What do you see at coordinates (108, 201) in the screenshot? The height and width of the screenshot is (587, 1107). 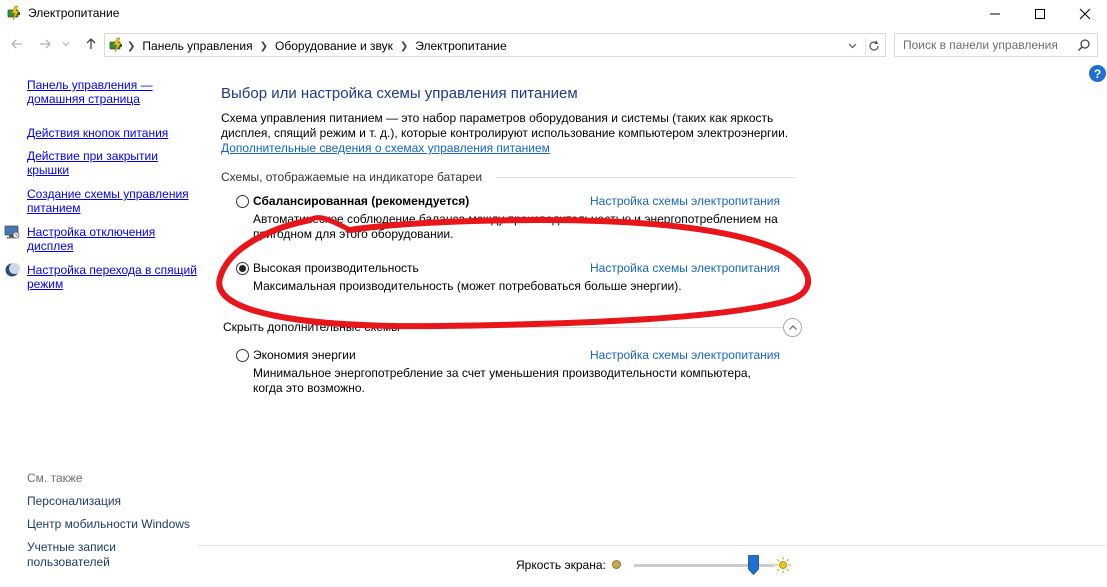 I see `sidebar-item-label: Создание схемы управления питанием` at bounding box center [108, 201].